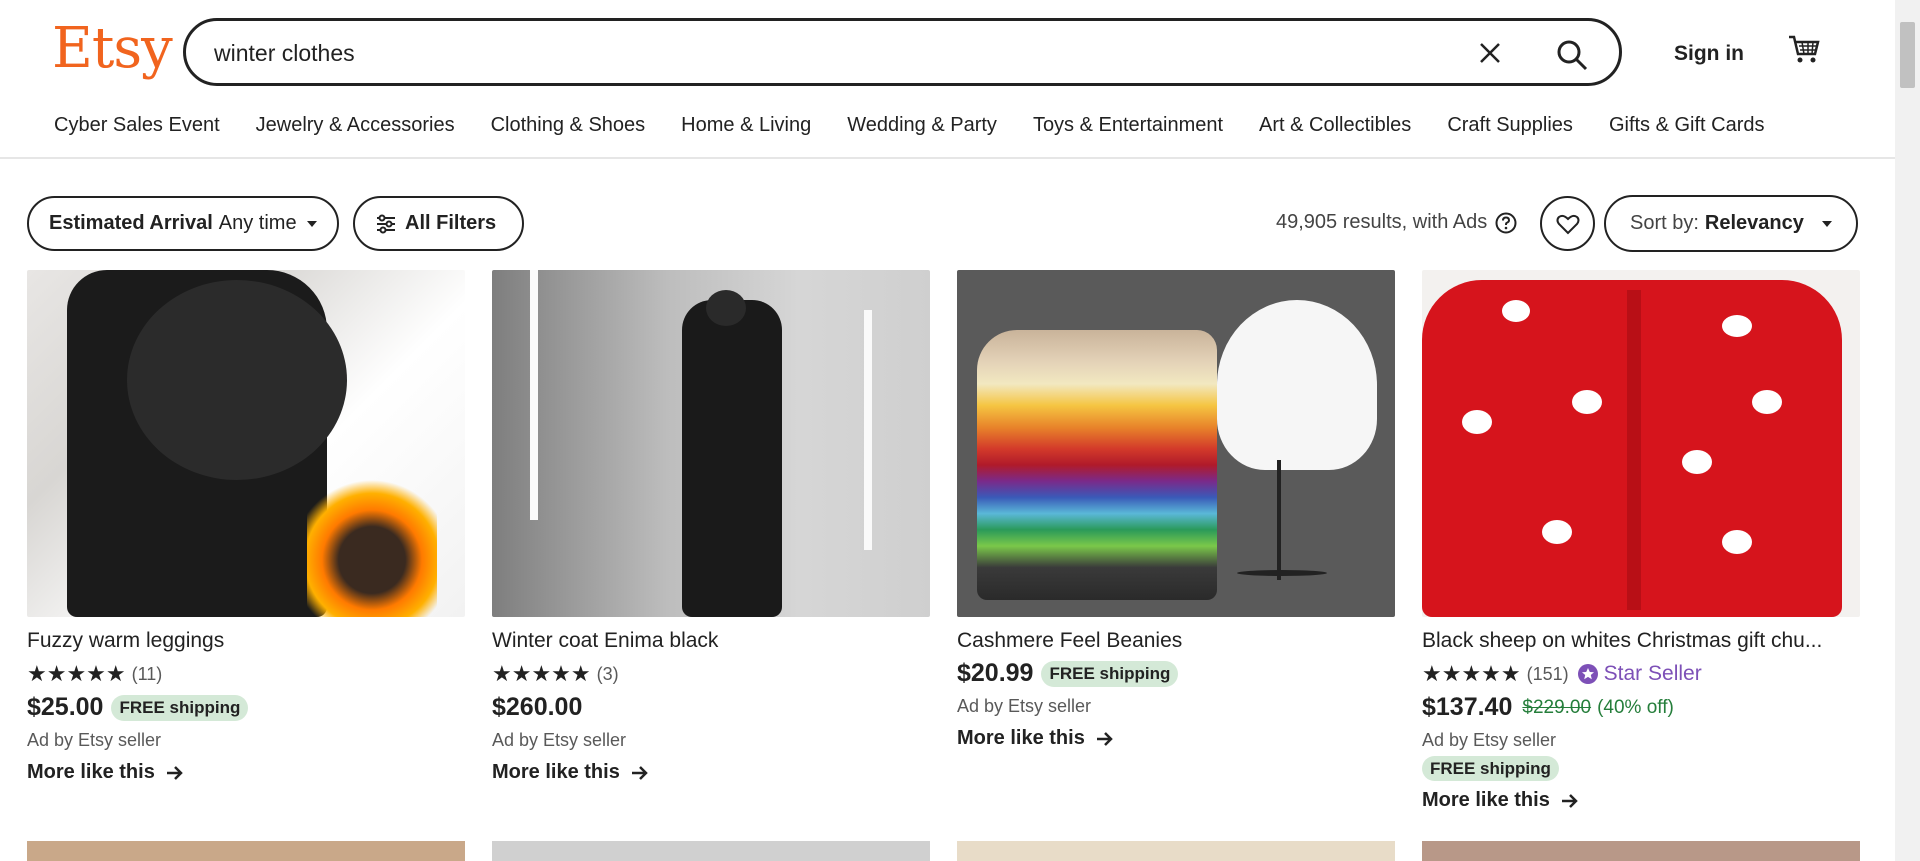  What do you see at coordinates (137, 125) in the screenshot?
I see `nav-item-cyber-sales: Cyber Sales Event` at bounding box center [137, 125].